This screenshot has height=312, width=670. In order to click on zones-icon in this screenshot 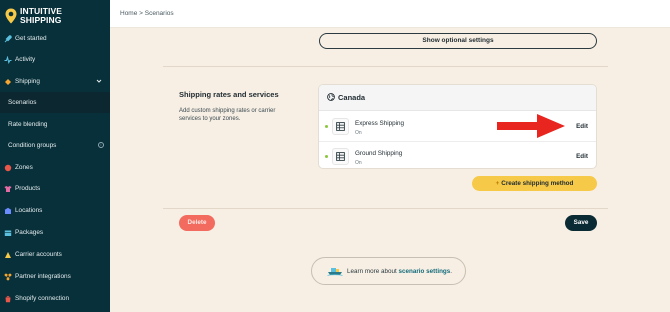, I will do `click(8, 168)`.